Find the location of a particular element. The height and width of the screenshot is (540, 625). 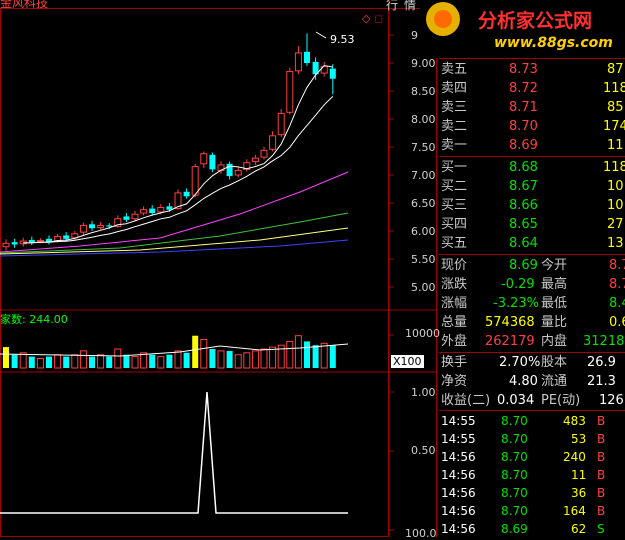

trade-vol: 36 is located at coordinates (579, 493).